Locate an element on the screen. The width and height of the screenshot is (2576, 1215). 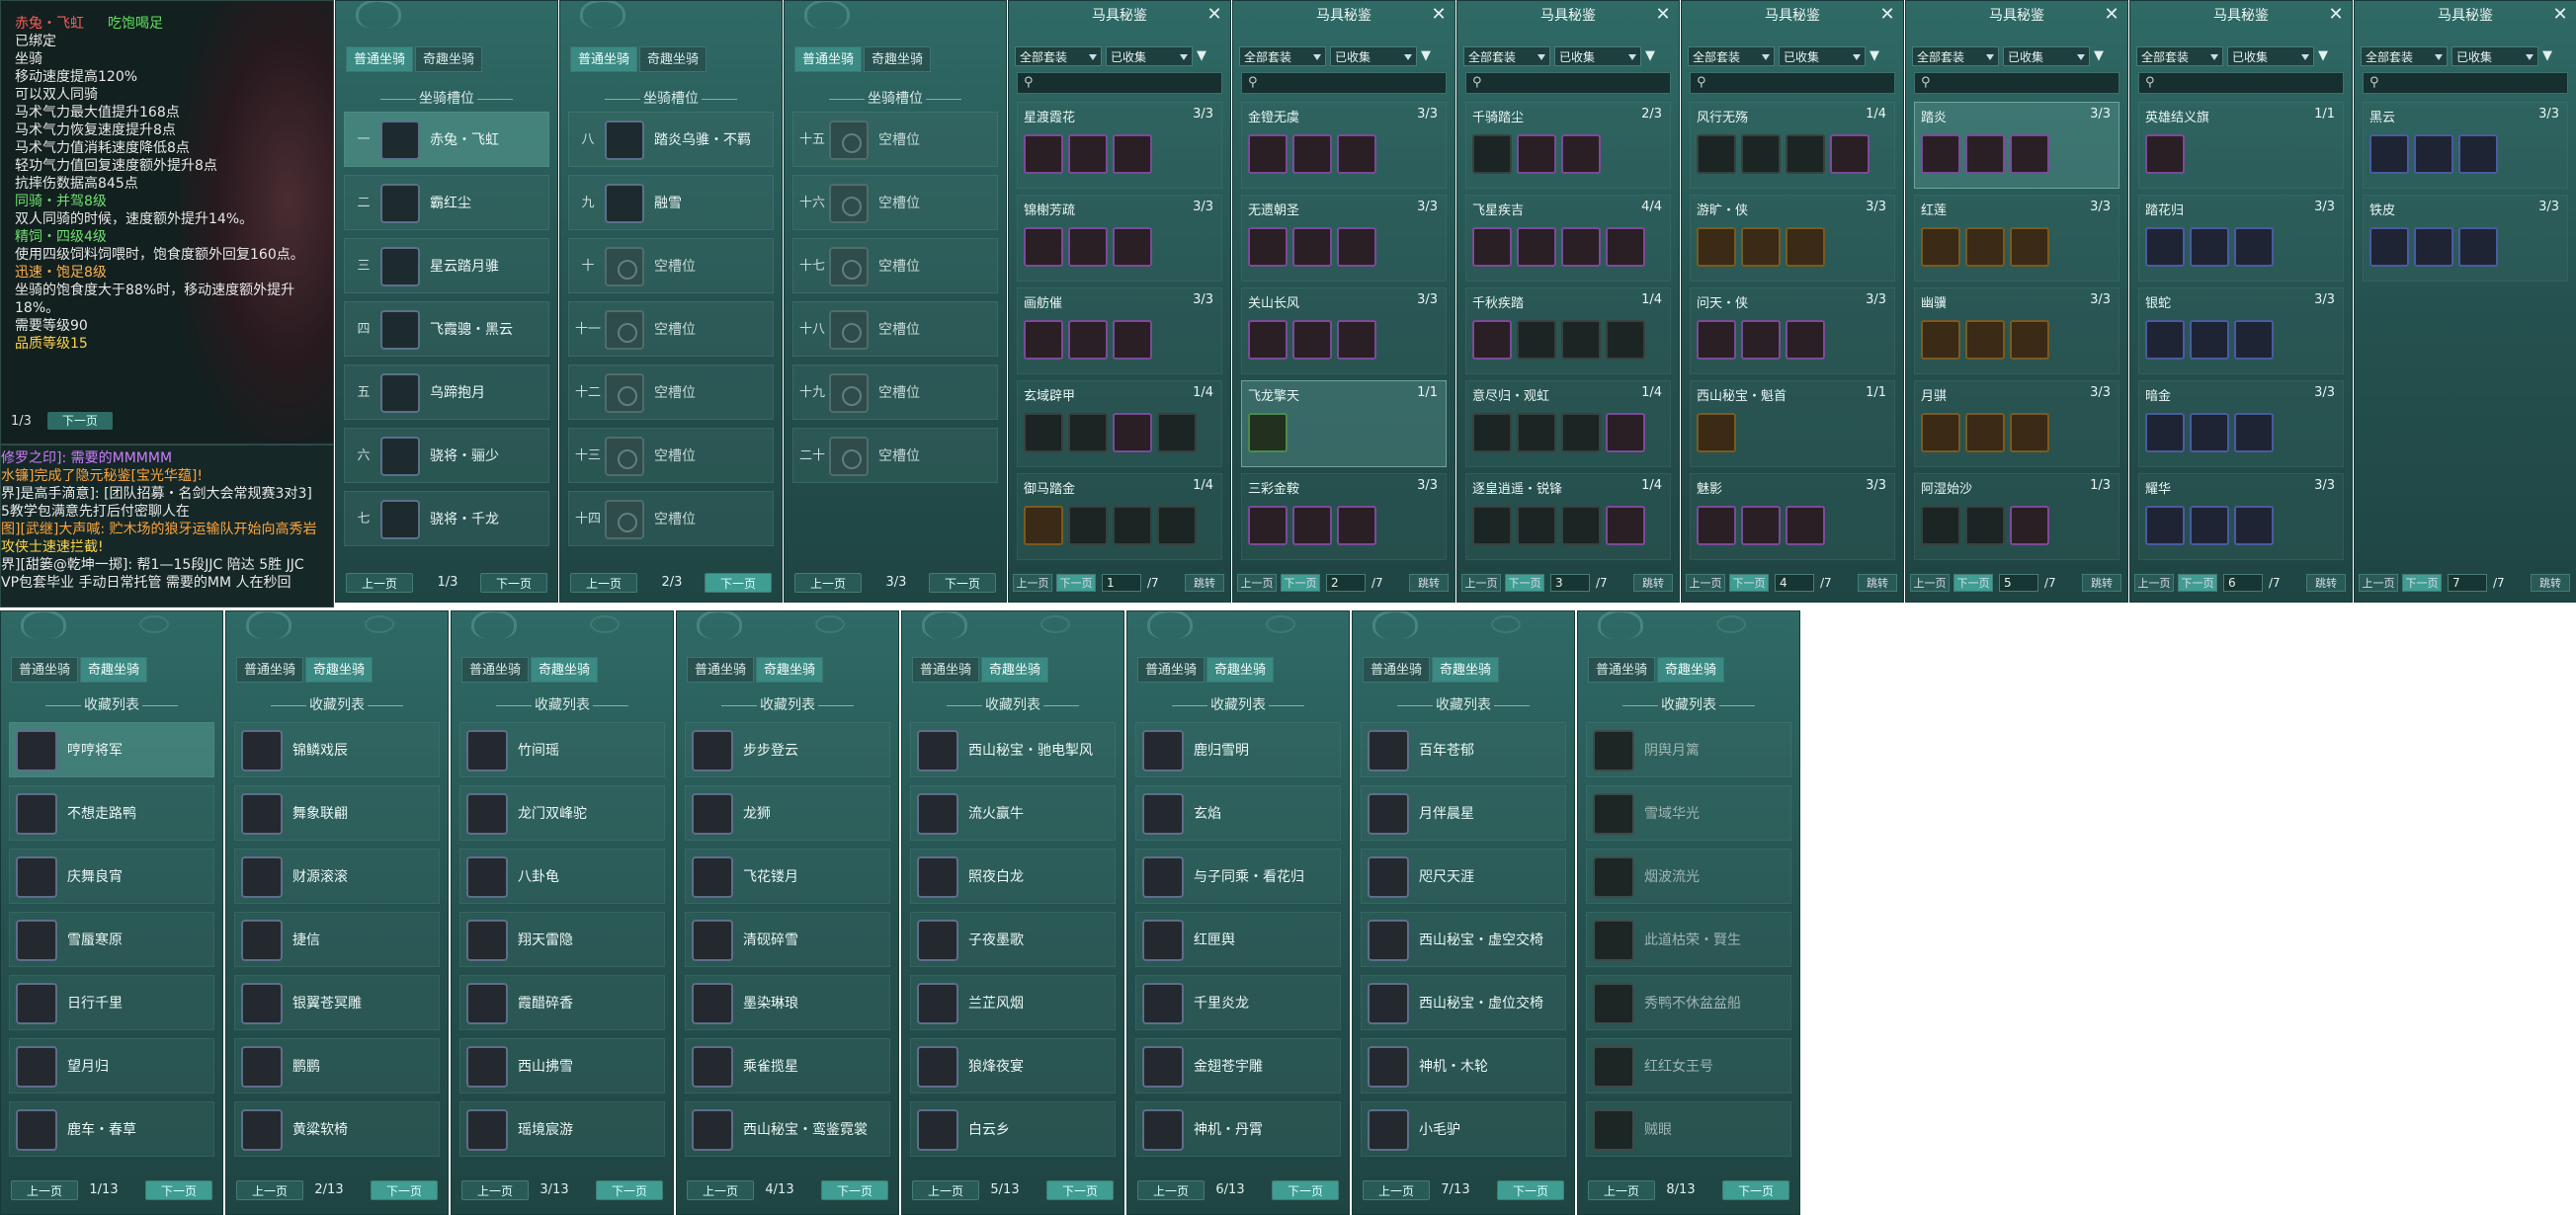
page-number-input: 5 is located at coordinates (2018, 583).